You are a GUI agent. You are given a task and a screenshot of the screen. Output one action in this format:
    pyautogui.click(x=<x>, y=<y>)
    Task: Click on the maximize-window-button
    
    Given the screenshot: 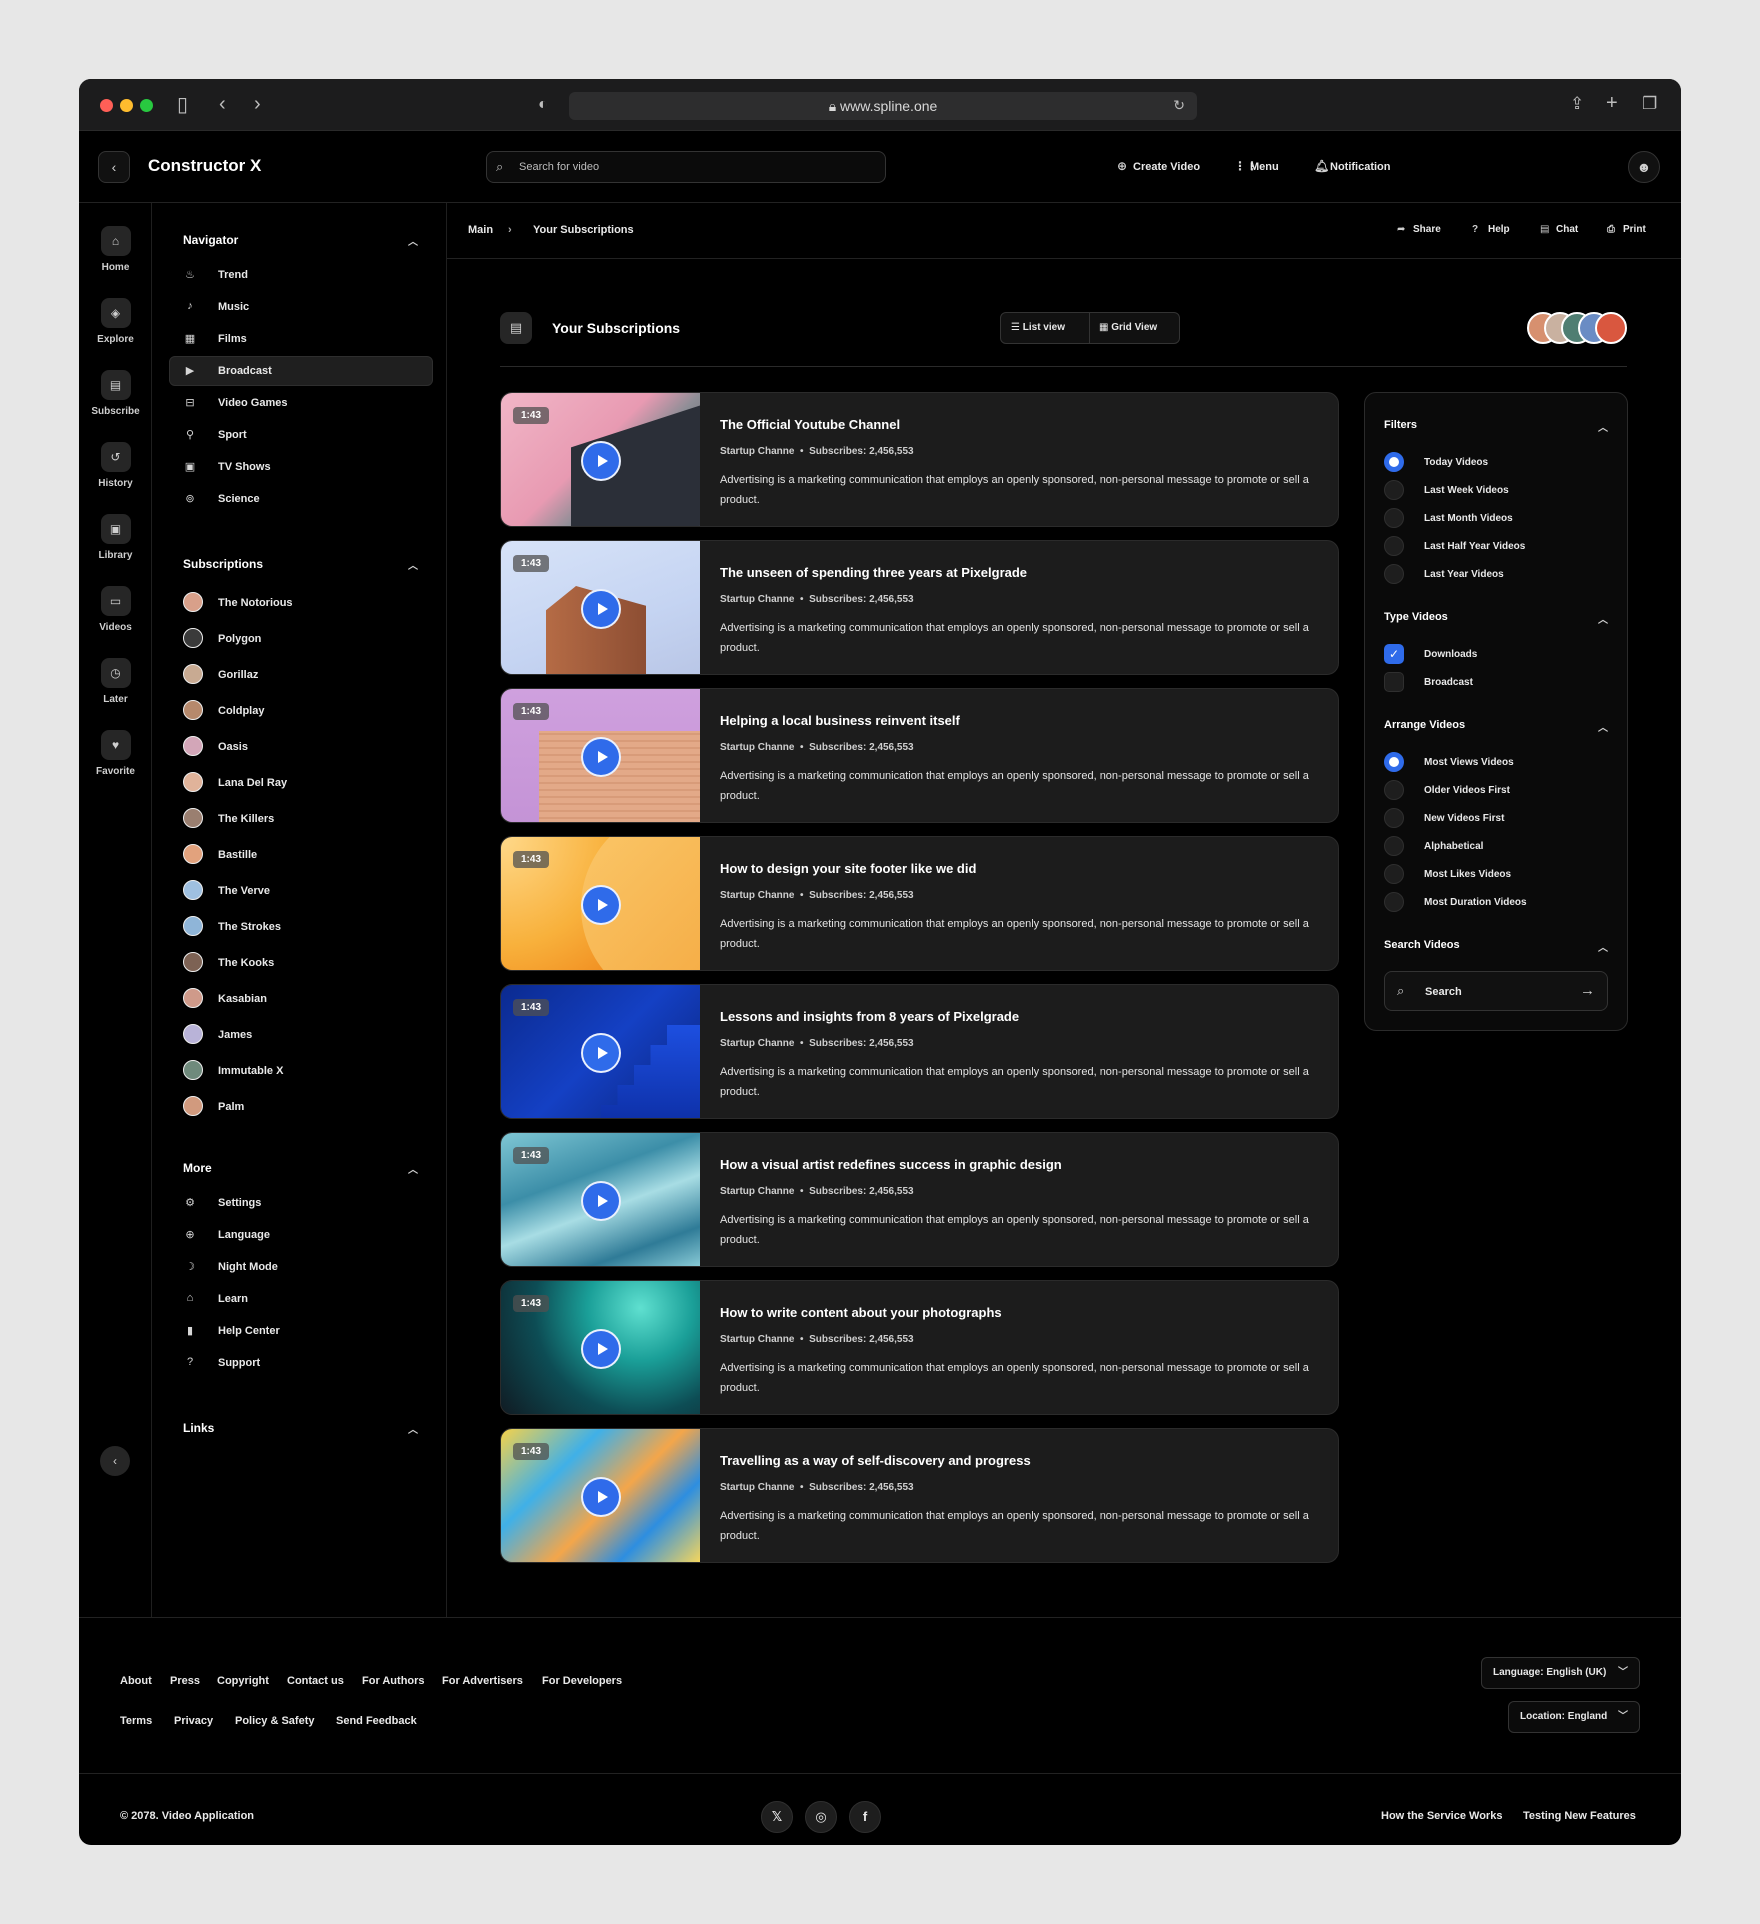 What is the action you would take?
    pyautogui.click(x=146, y=105)
    